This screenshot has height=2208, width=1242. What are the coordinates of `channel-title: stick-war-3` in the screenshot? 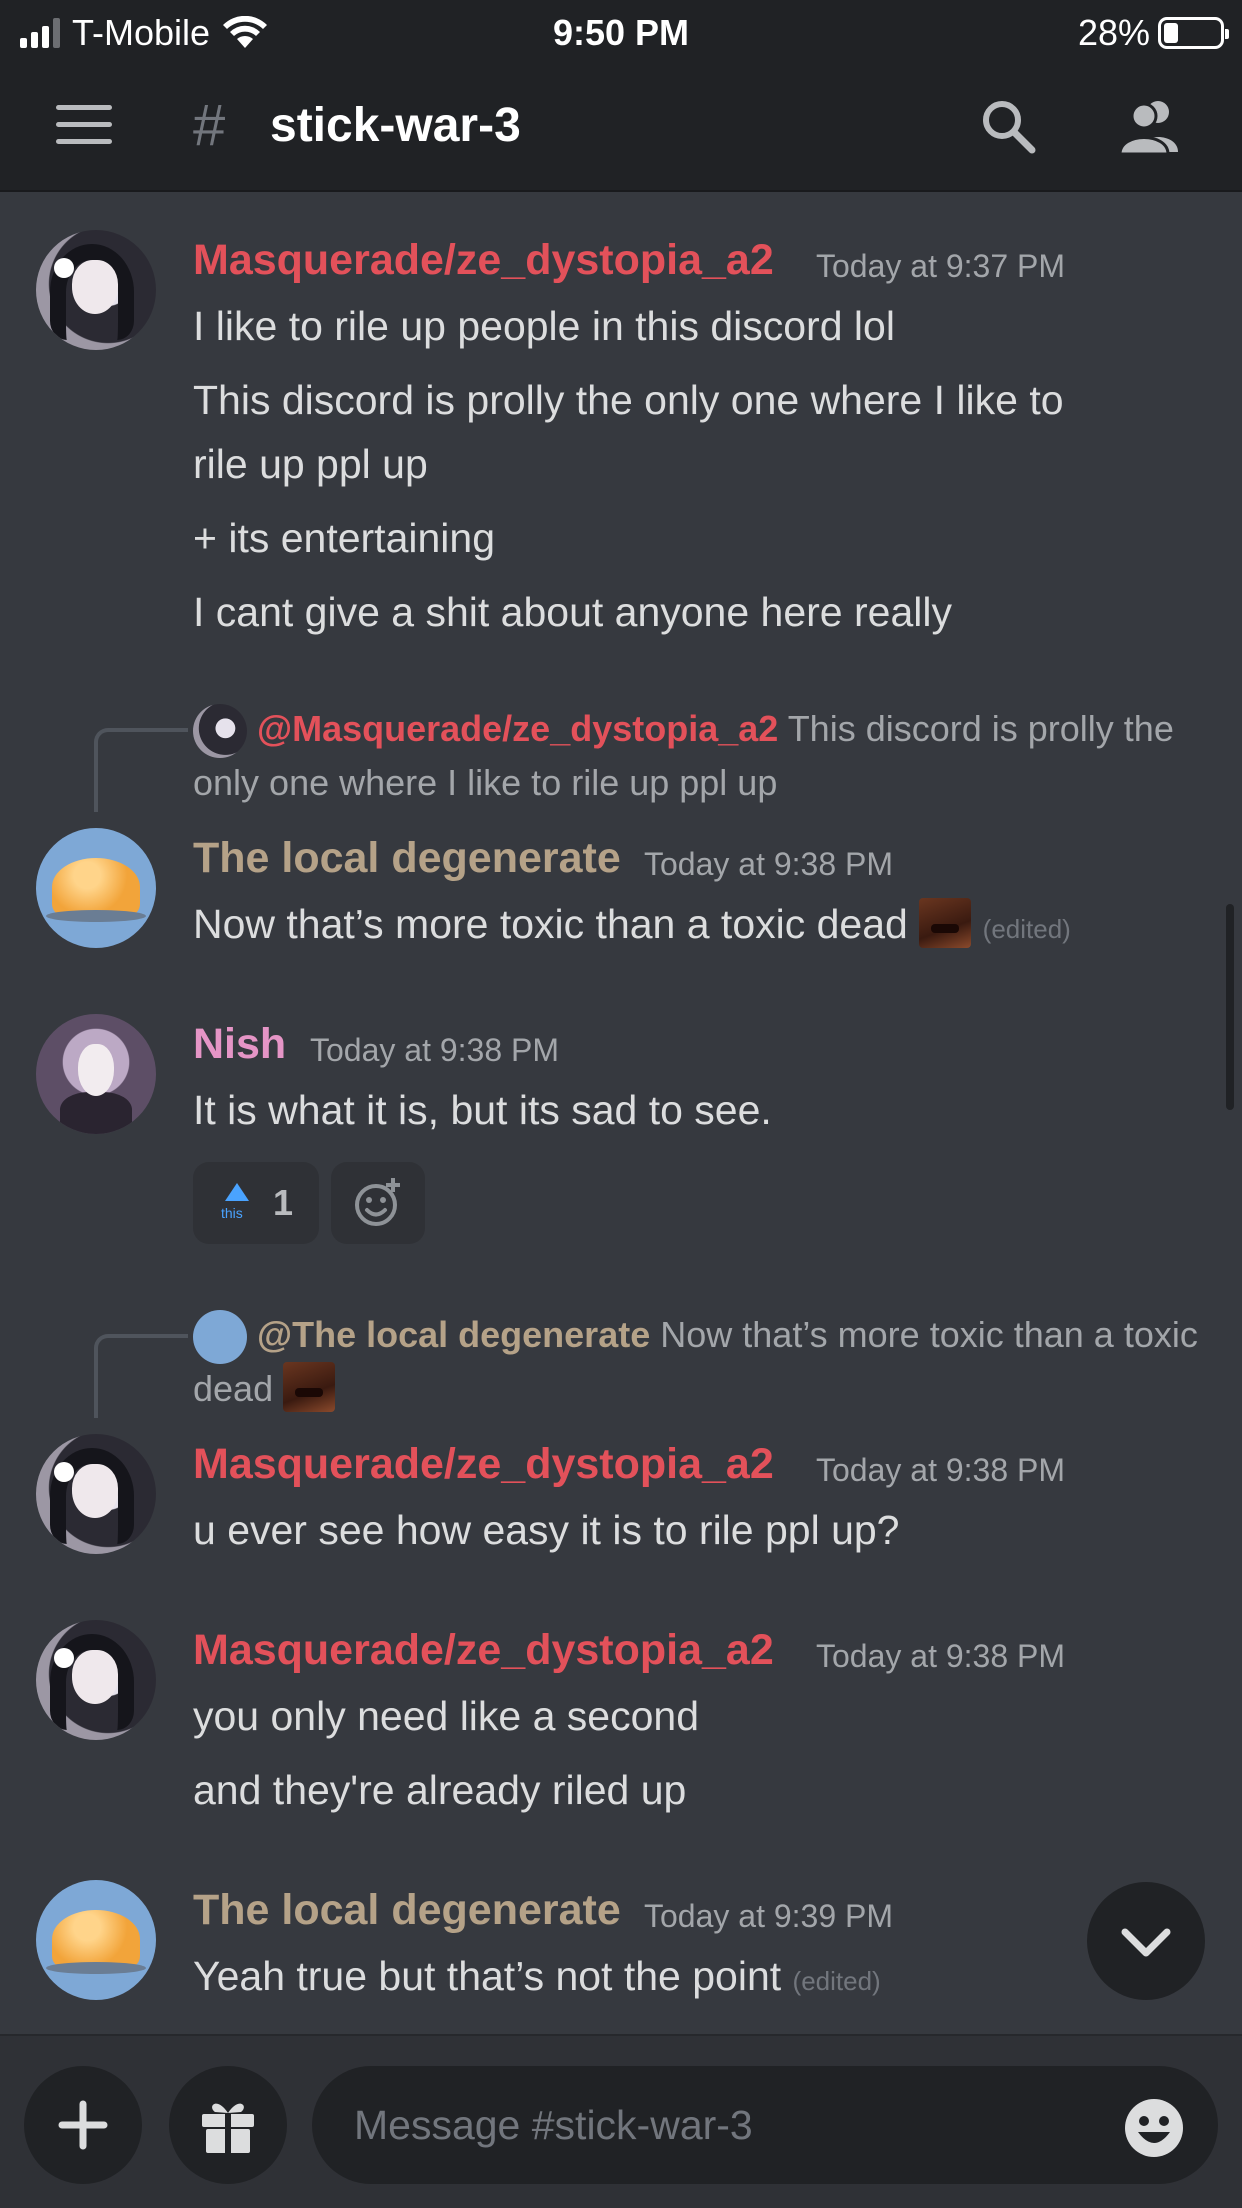 It's located at (395, 125).